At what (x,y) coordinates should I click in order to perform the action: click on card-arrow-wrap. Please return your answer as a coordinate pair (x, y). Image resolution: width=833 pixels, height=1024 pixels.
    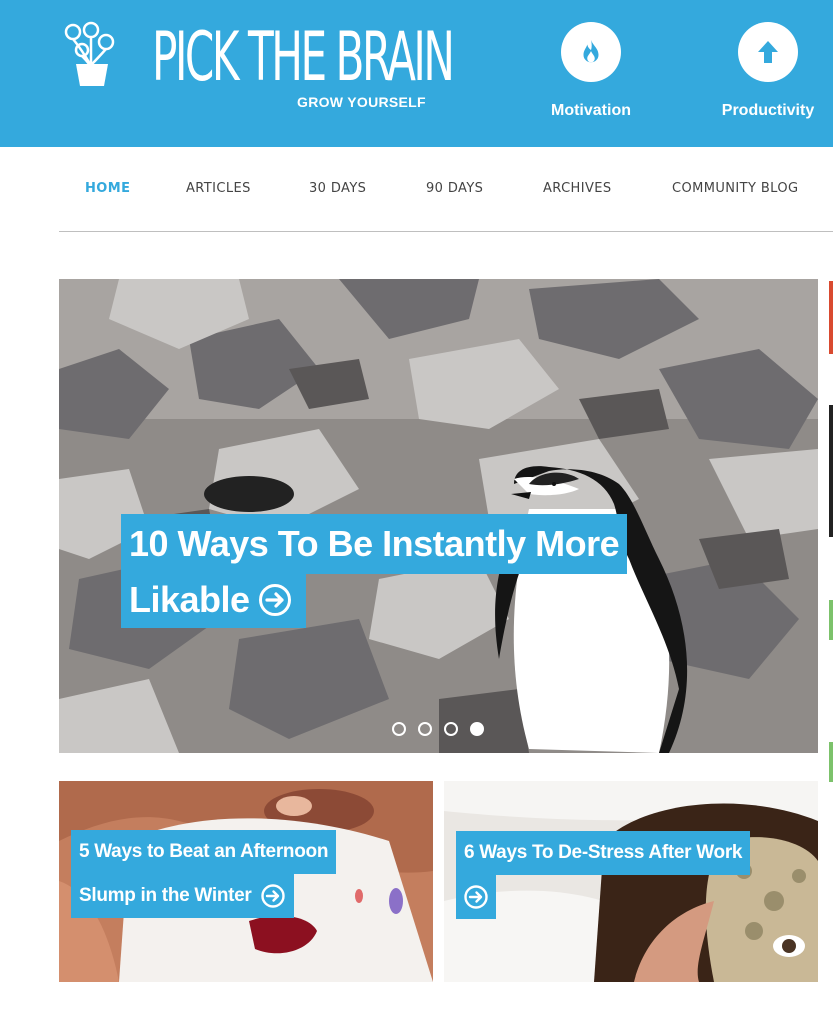
    Looking at the image, I should click on (476, 897).